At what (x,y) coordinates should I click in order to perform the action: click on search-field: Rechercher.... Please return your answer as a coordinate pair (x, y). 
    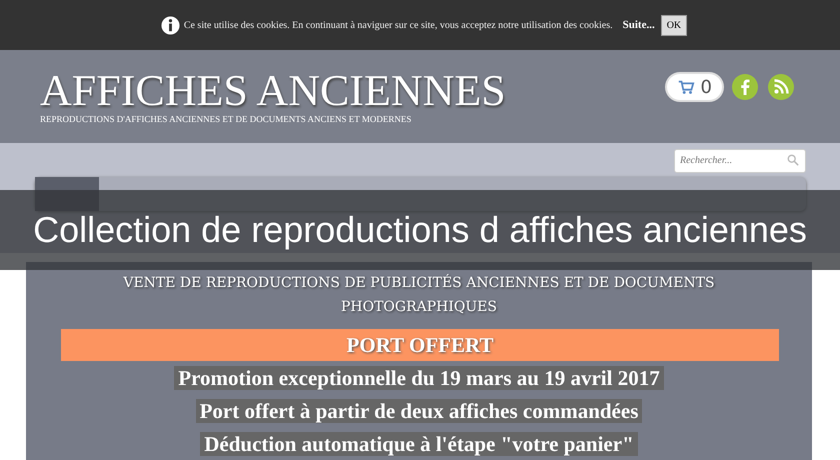
    Looking at the image, I should click on (740, 160).